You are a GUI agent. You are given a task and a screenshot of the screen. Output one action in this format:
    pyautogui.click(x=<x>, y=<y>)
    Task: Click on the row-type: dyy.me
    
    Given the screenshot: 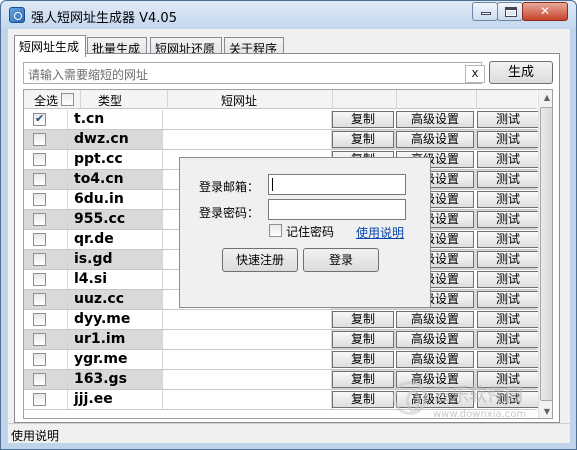 What is the action you would take?
    pyautogui.click(x=102, y=319)
    